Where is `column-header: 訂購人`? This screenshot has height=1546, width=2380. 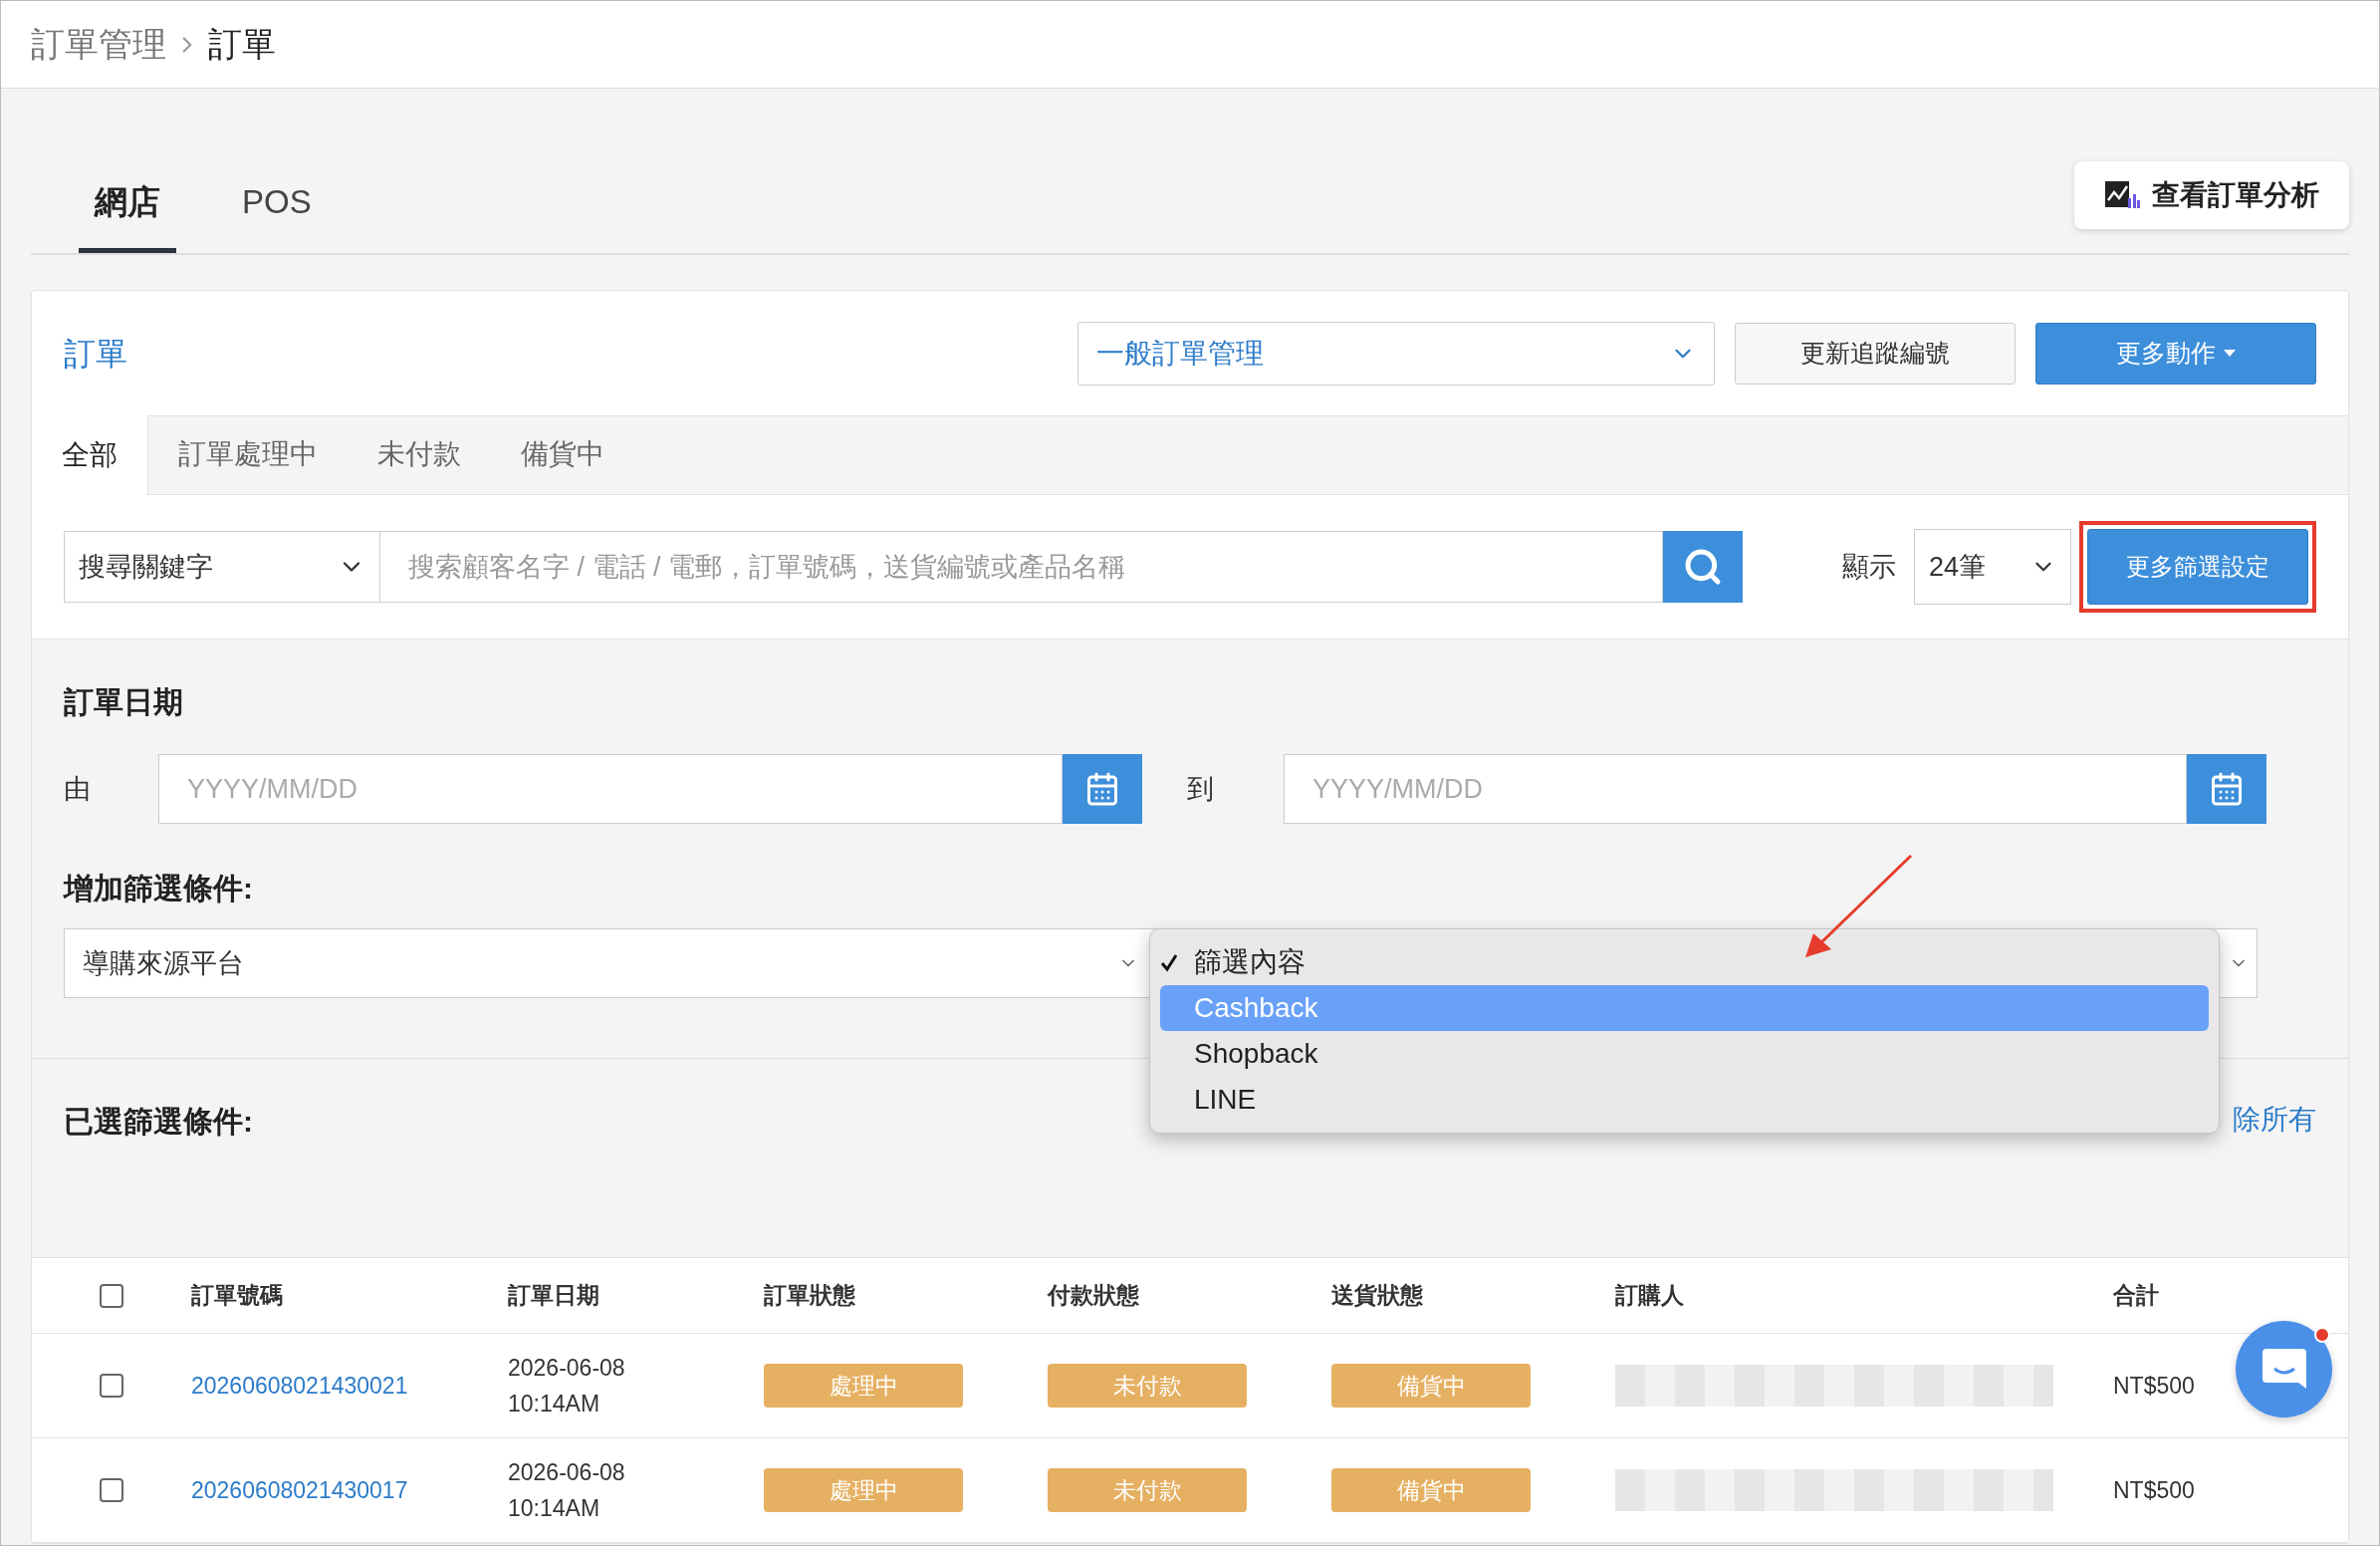 column-header: 訂購人 is located at coordinates (1649, 1295).